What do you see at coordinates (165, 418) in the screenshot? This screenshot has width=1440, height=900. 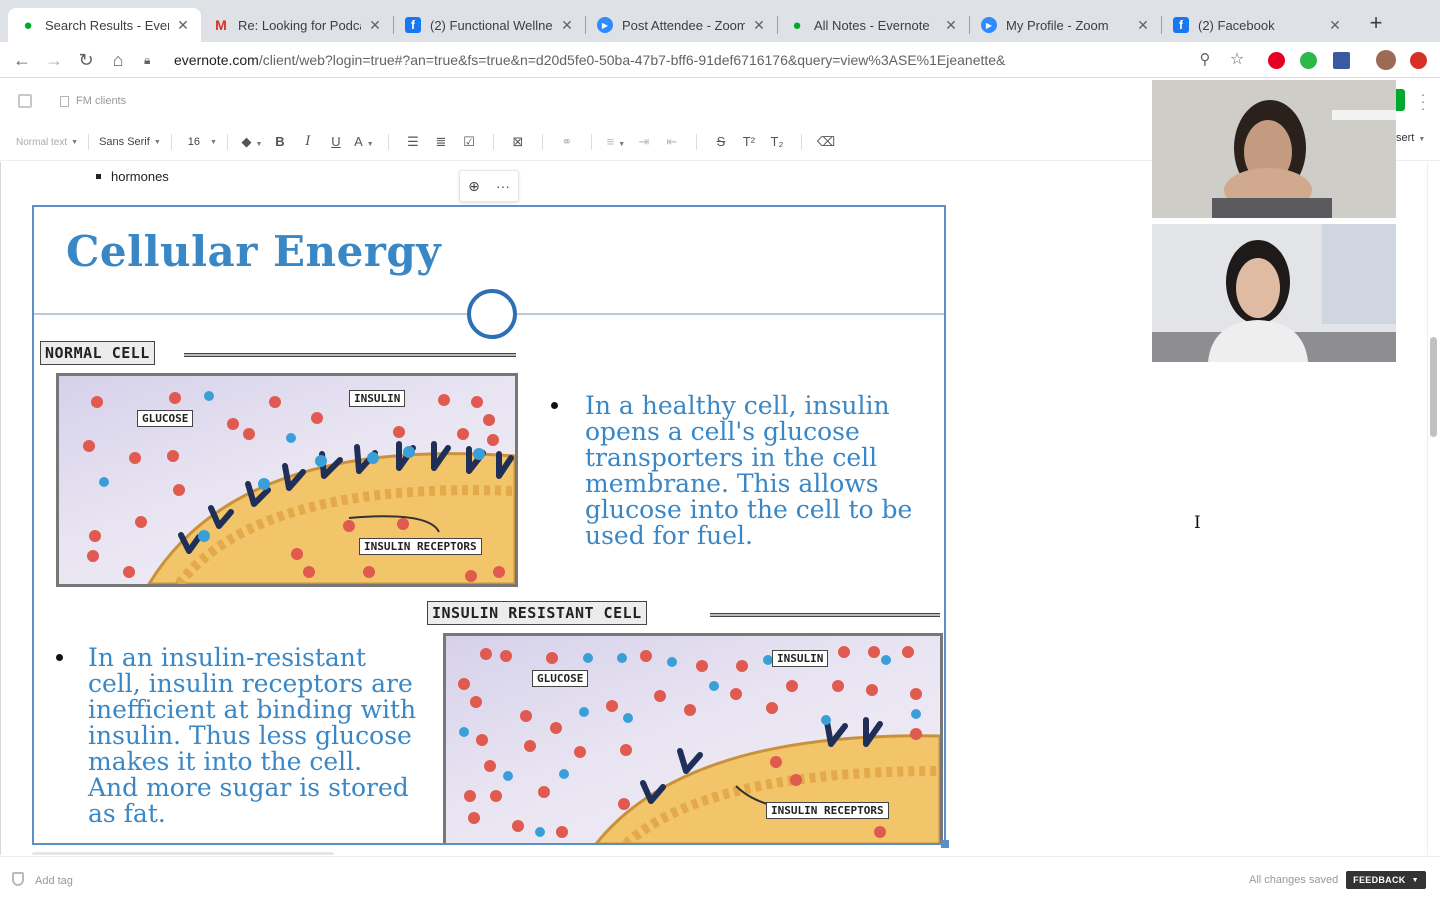 I see `glucose-label: GLUCOSE` at bounding box center [165, 418].